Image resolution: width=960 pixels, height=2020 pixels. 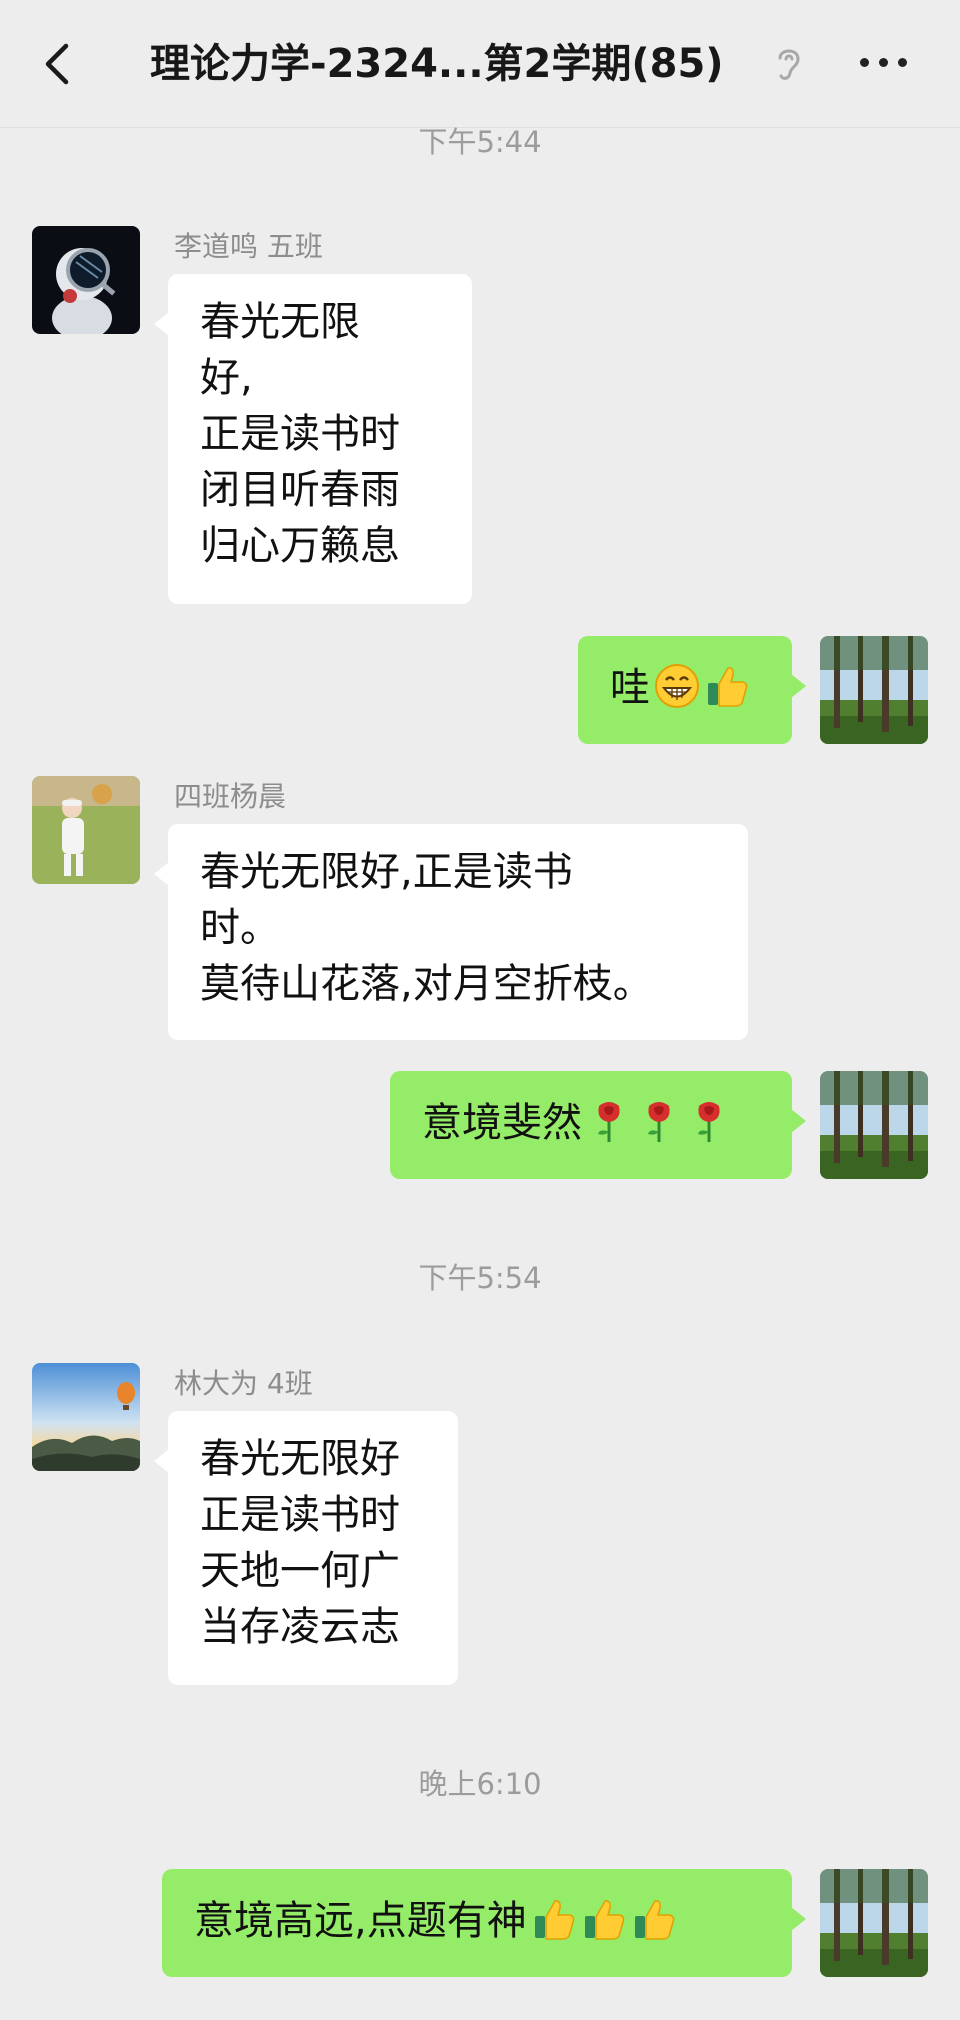 I want to click on message-bubble: 春光无限好 正是读书时 天地一何广 当存凌云志, so click(x=306, y=1548).